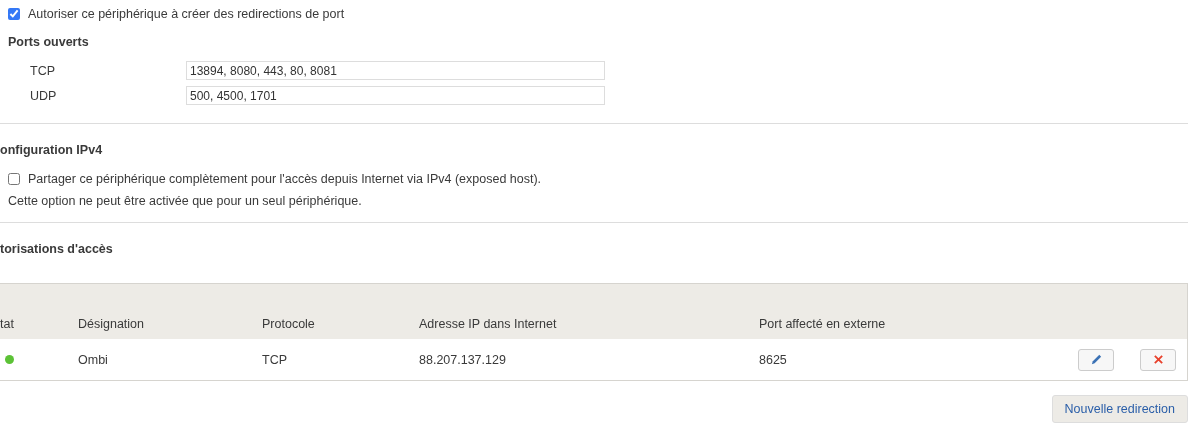 This screenshot has height=433, width=1200. What do you see at coordinates (289, 324) in the screenshot?
I see `column-header: Protocole` at bounding box center [289, 324].